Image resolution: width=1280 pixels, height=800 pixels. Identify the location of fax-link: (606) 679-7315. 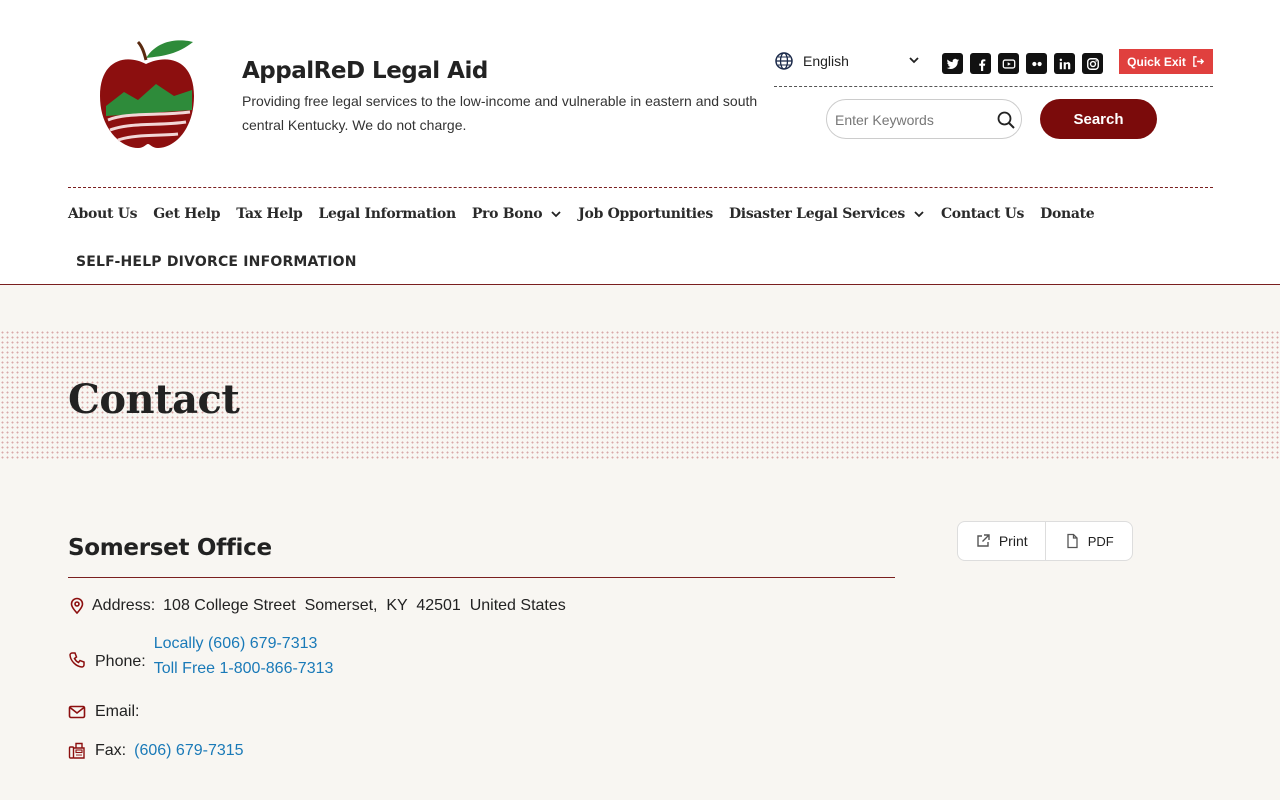
(188, 751).